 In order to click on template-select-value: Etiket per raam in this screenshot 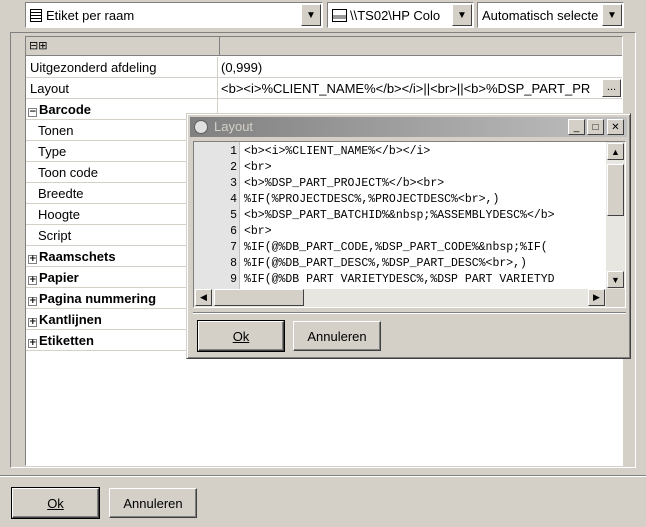, I will do `click(90, 15)`.